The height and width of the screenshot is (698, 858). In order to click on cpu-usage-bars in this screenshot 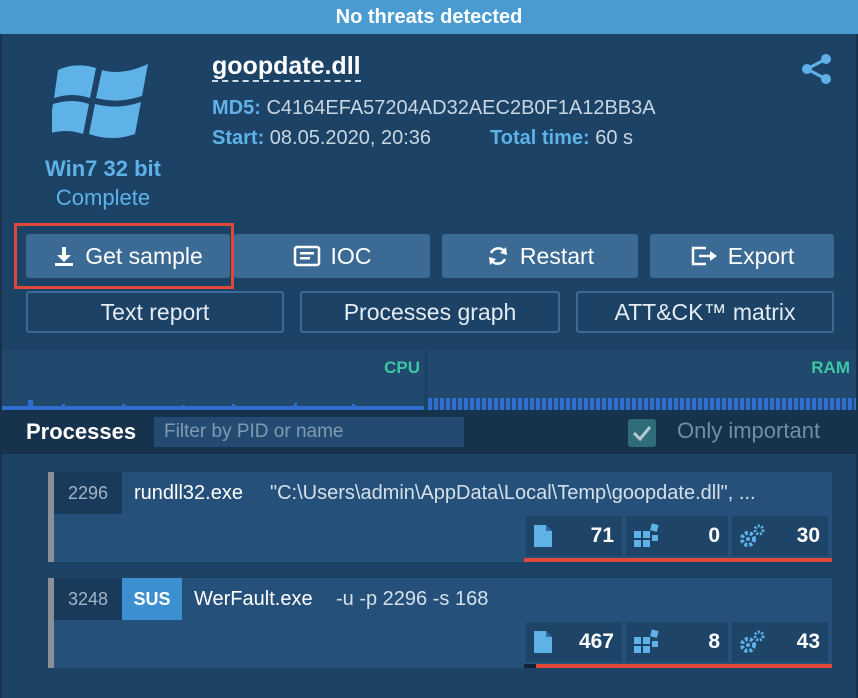, I will do `click(213, 405)`.